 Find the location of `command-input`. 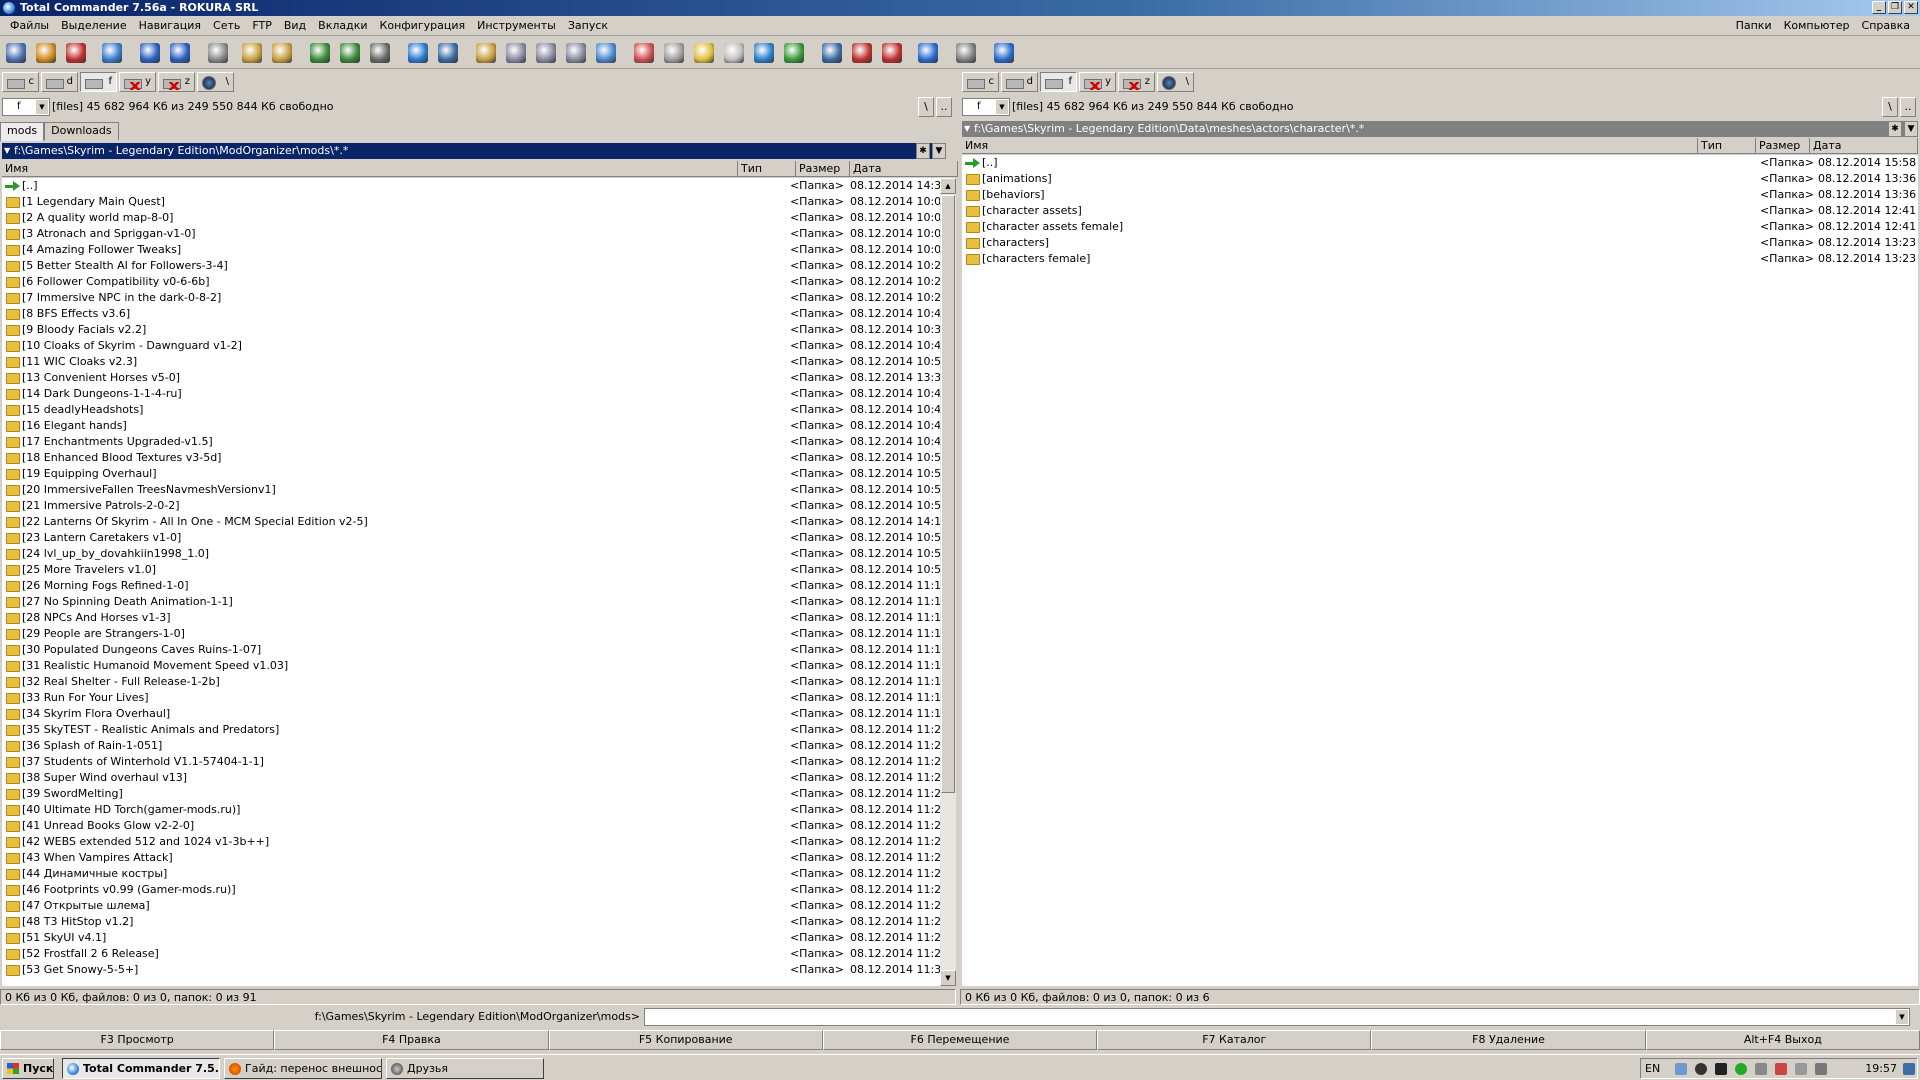

command-input is located at coordinates (1277, 1017).